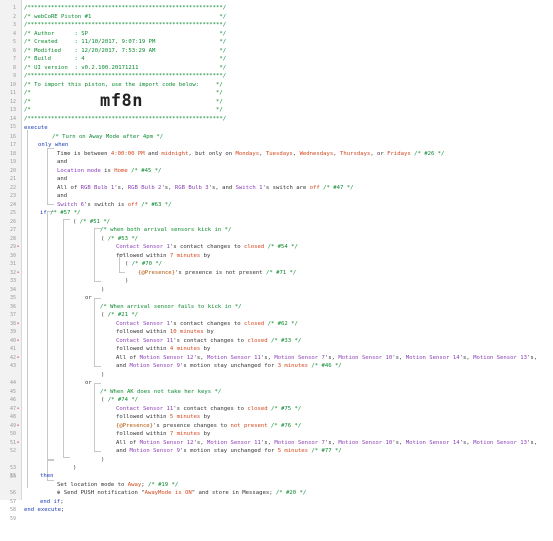 Image resolution: width=553 pixels, height=541 pixels. Describe the element at coordinates (74, 404) in the screenshot. I see `code-line-47: 47 ( /* #74 */` at that location.